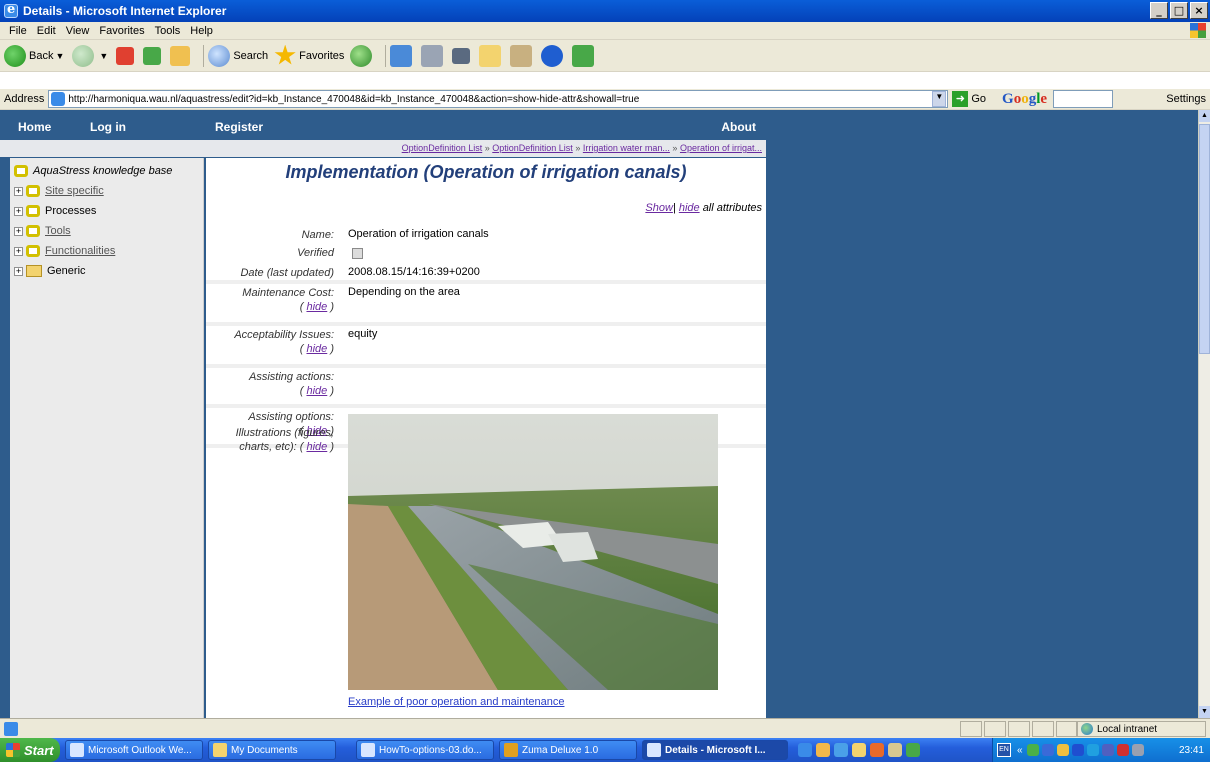 Image resolution: width=1210 pixels, height=762 pixels. I want to click on hide-all-link: hide, so click(689, 208).